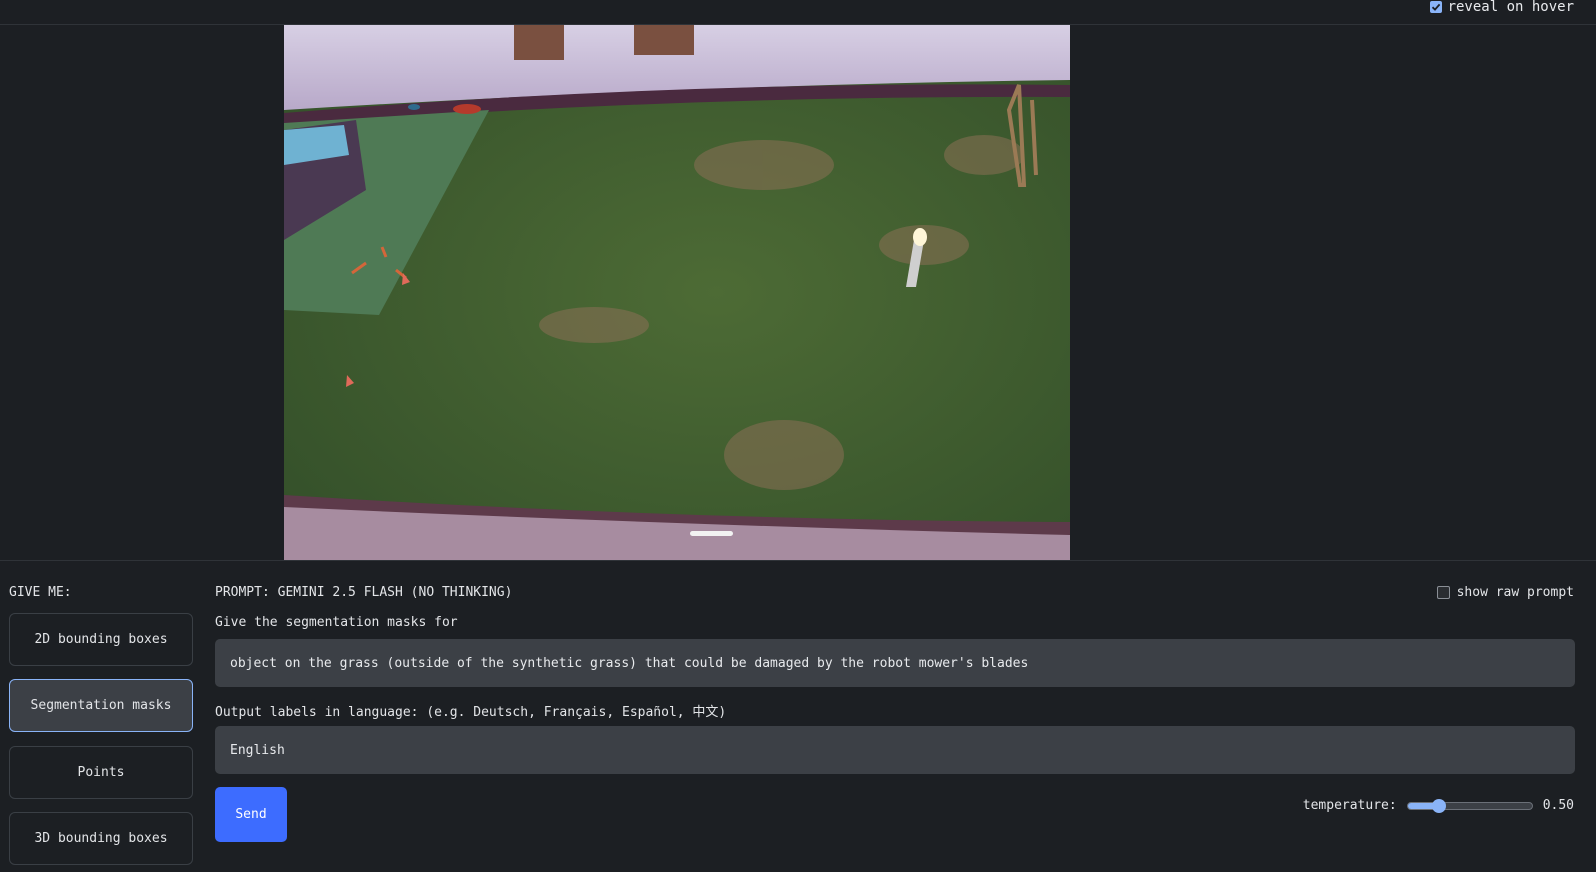  What do you see at coordinates (1443, 592) in the screenshot?
I see `show-raw-checkbox-icon` at bounding box center [1443, 592].